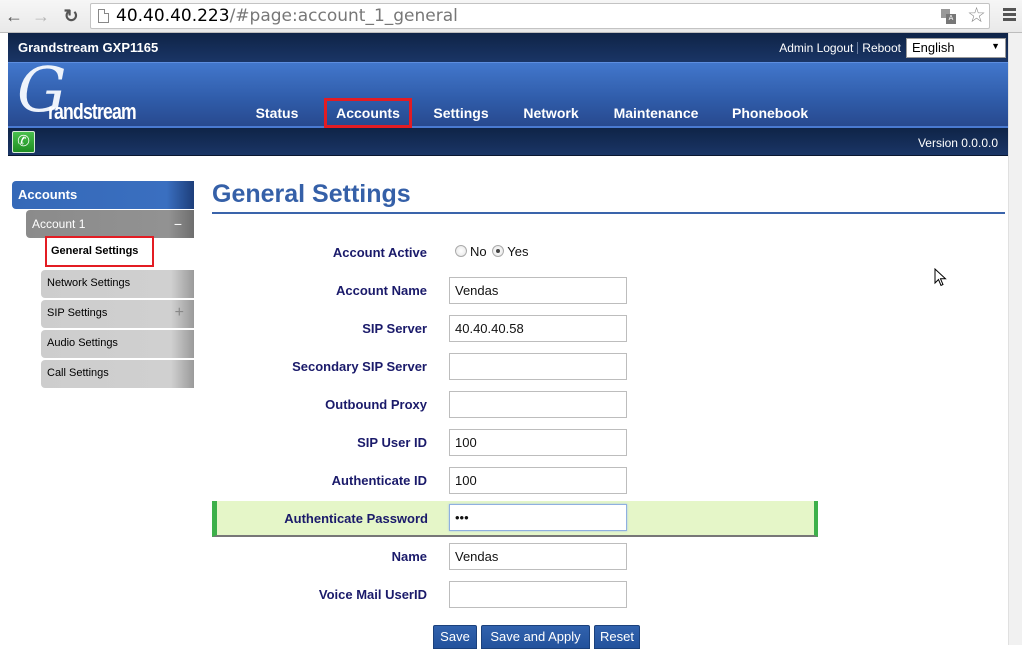 The image size is (1022, 649). I want to click on reload-icon: ↻, so click(71, 16).